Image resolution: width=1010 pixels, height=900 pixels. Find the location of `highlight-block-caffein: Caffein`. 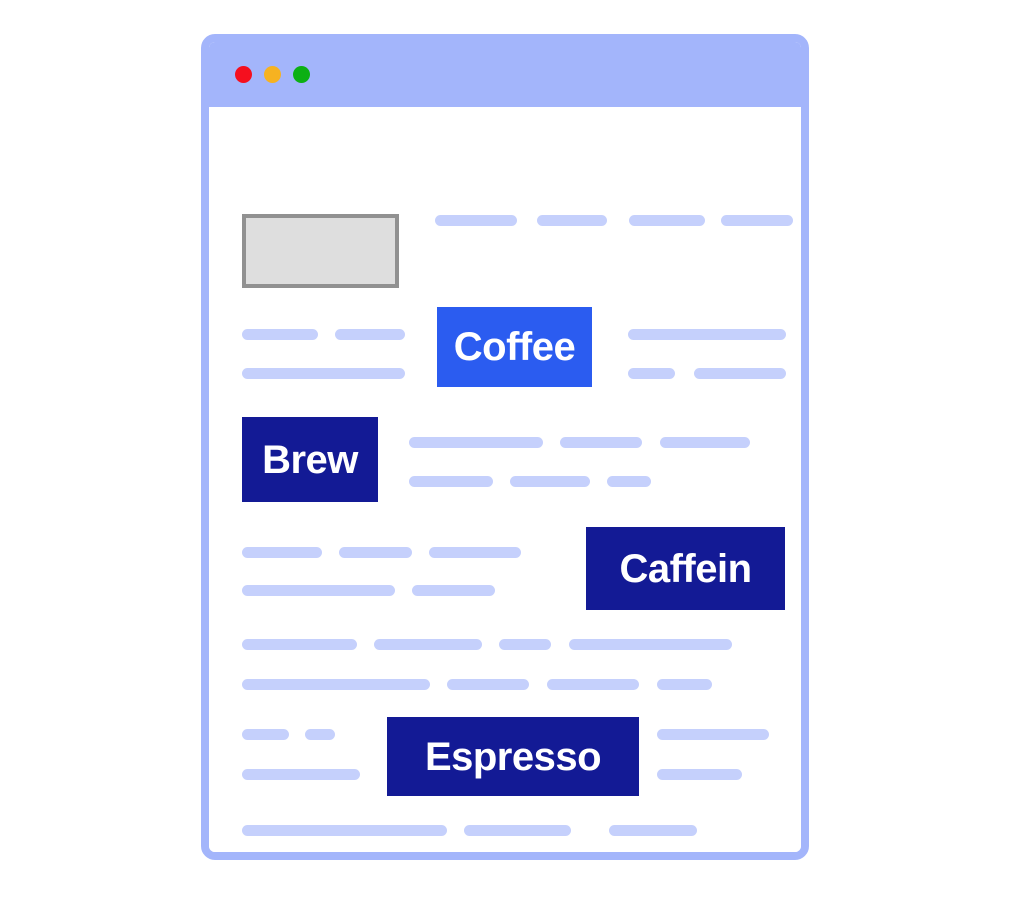

highlight-block-caffein: Caffein is located at coordinates (685, 568).